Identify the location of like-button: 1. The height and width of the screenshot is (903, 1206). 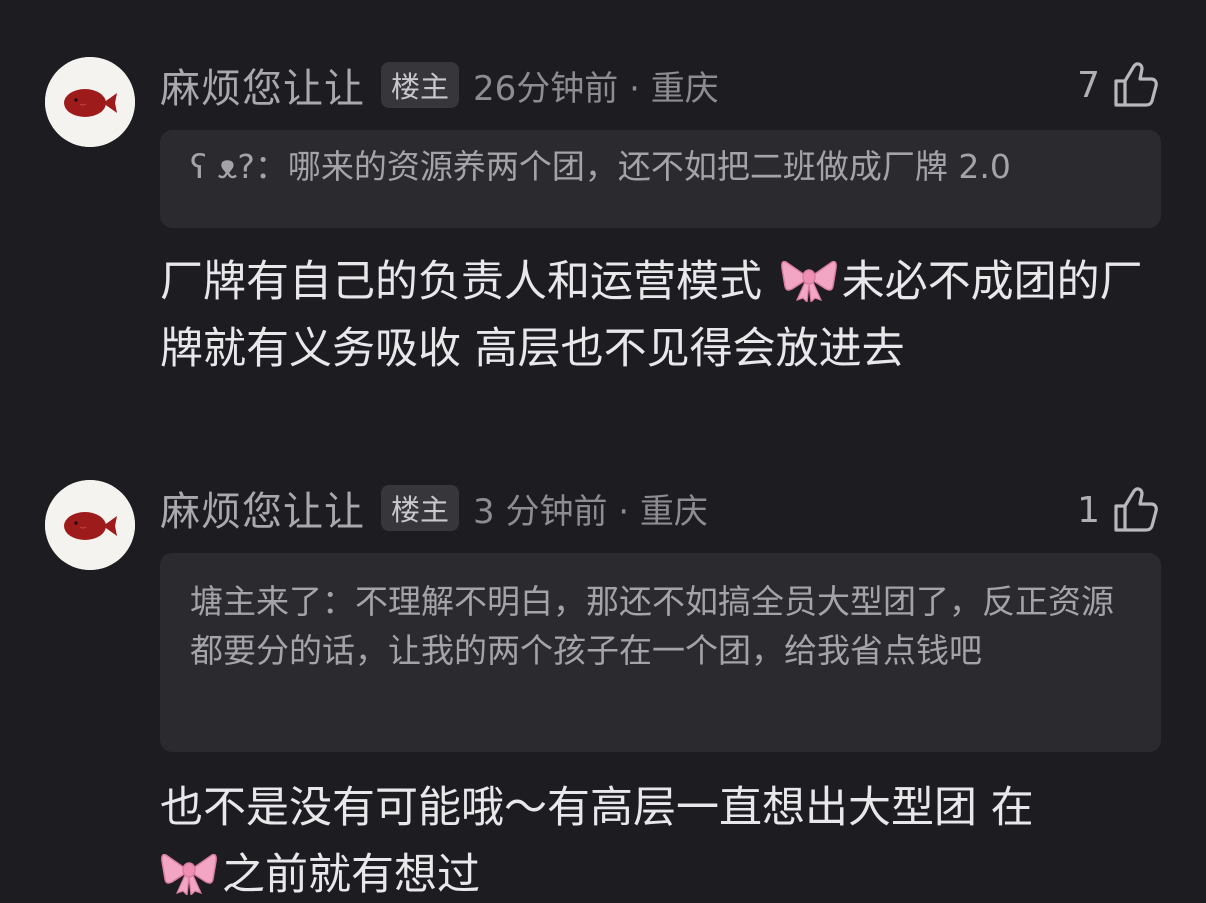
(1119, 510).